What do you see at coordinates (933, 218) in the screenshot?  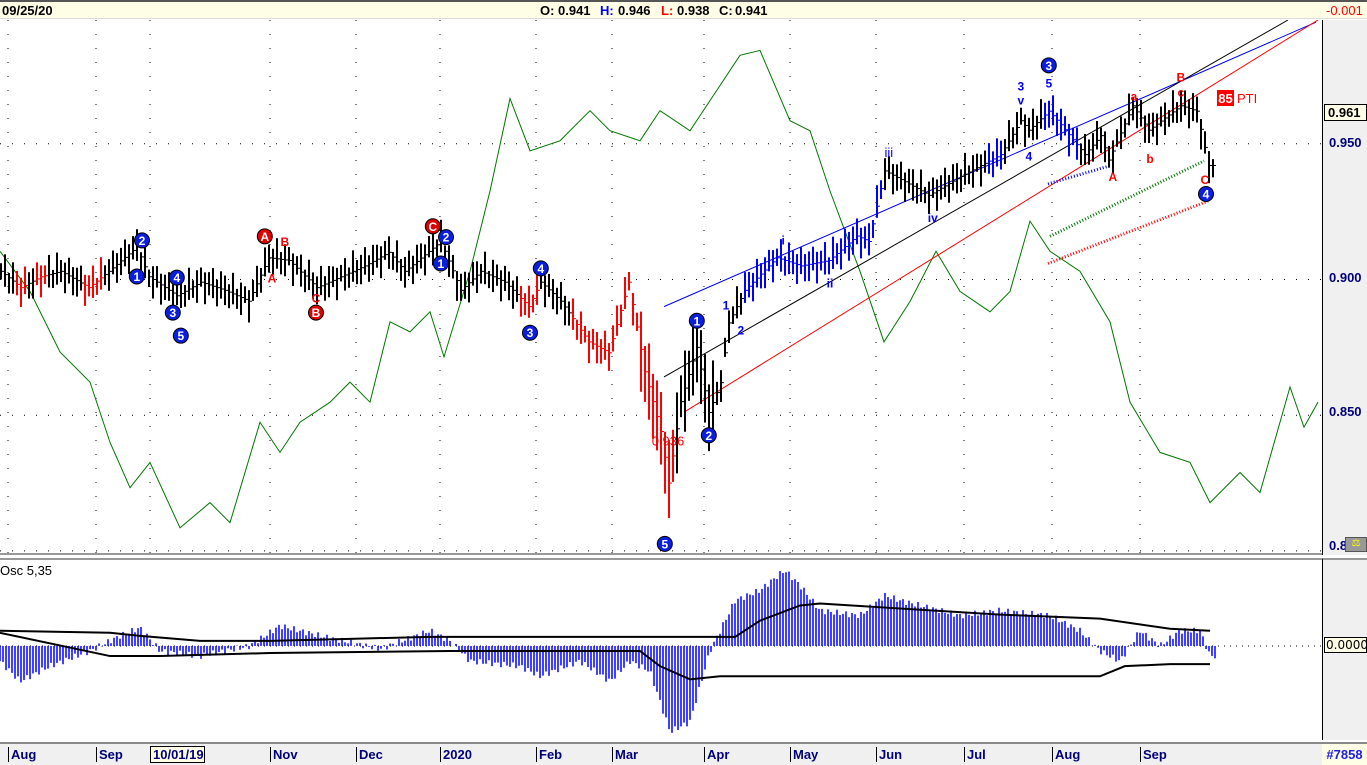 I see `wave-label: iv` at bounding box center [933, 218].